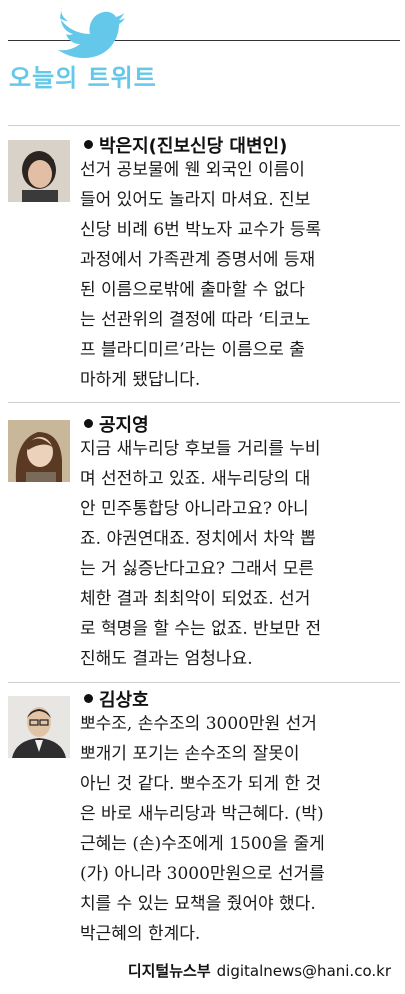 The height and width of the screenshot is (994, 405). Describe the element at coordinates (89, 34) in the screenshot. I see `twitter-bird-icon` at that location.